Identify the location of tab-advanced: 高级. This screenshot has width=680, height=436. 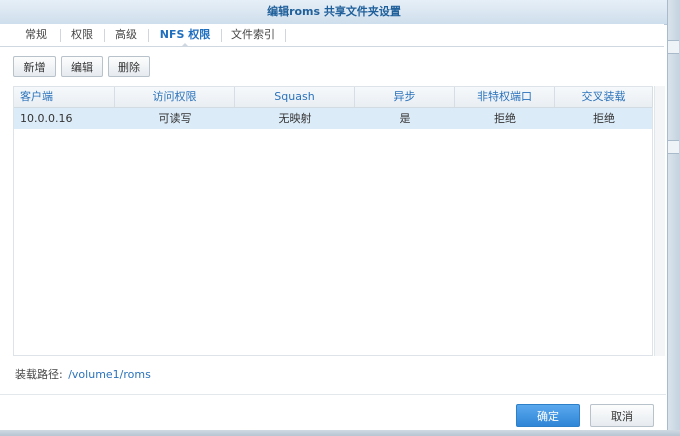
(126, 35).